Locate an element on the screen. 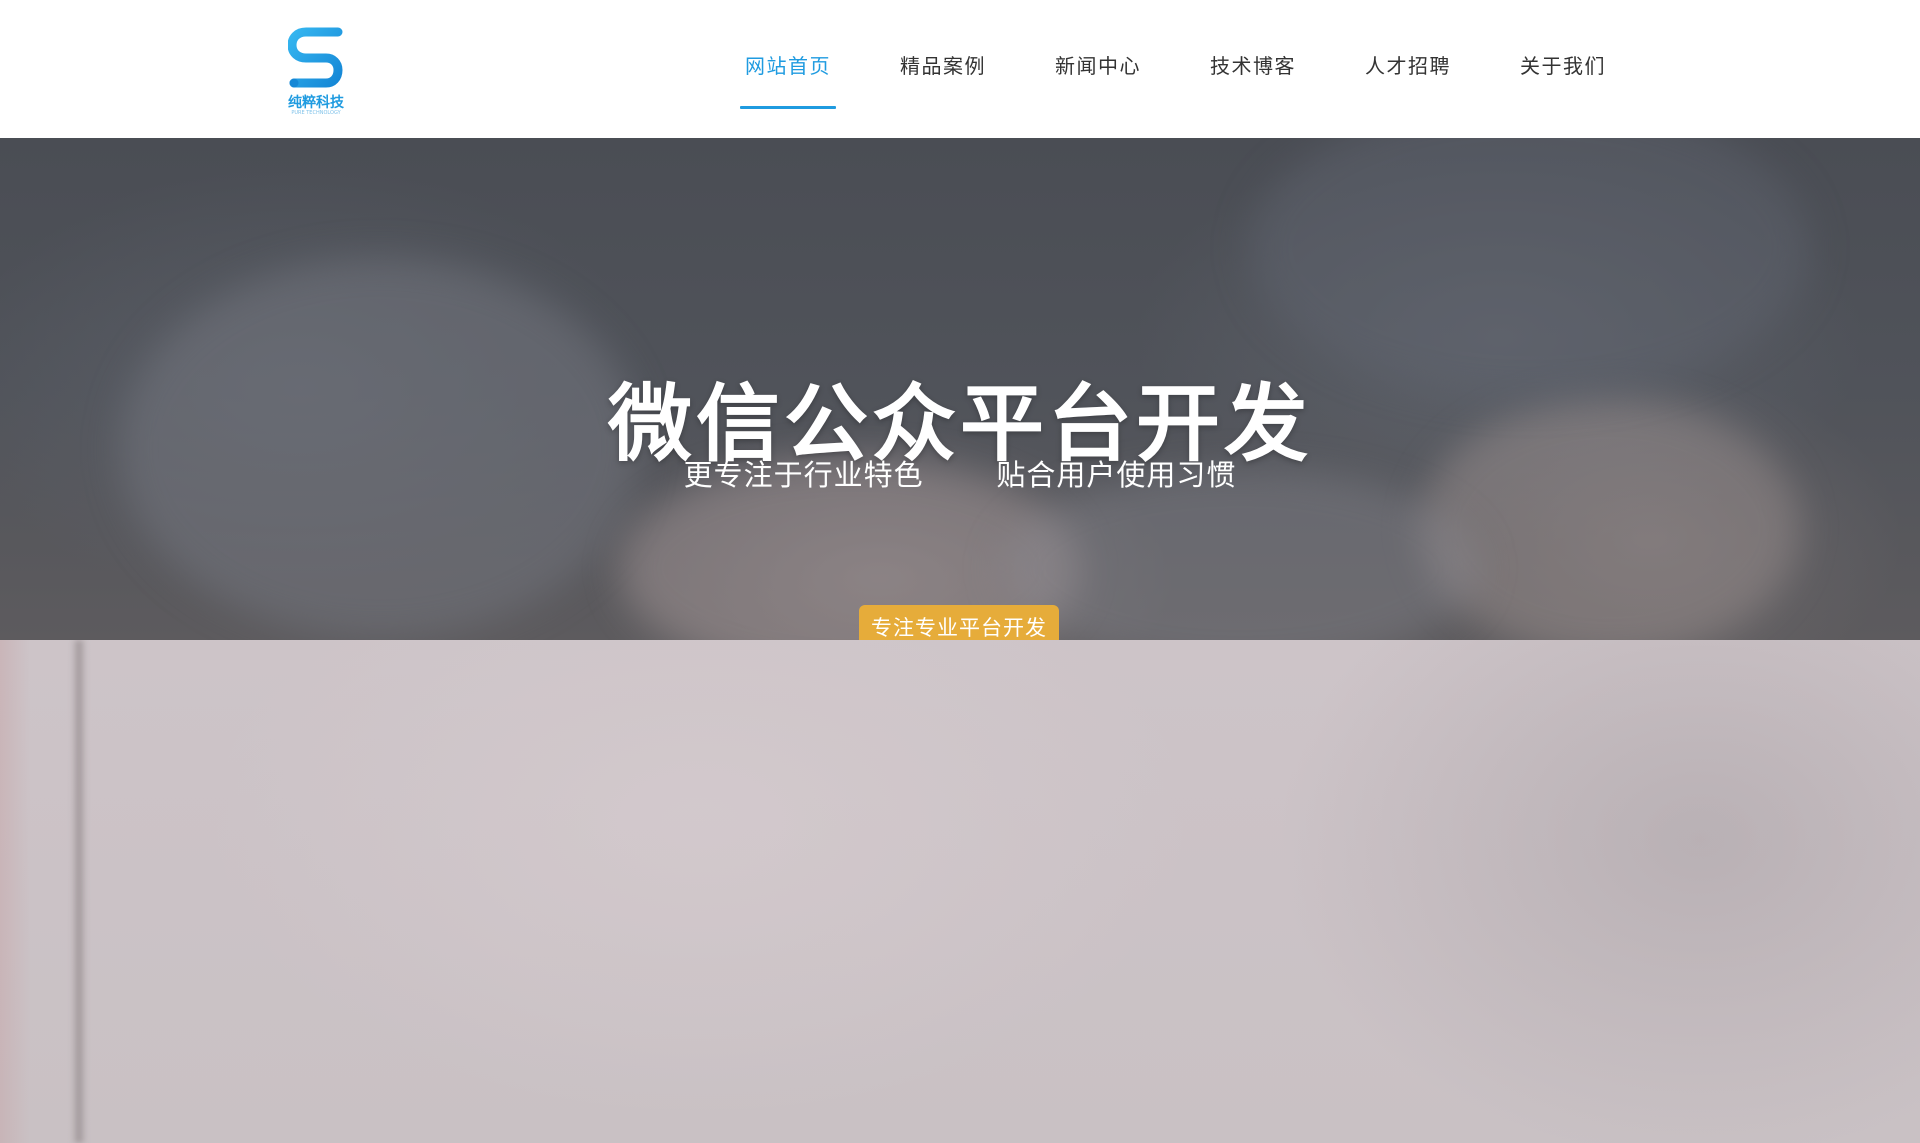 The height and width of the screenshot is (1143, 1920). nav-item-cases: 精品案例 is located at coordinates (943, 69).